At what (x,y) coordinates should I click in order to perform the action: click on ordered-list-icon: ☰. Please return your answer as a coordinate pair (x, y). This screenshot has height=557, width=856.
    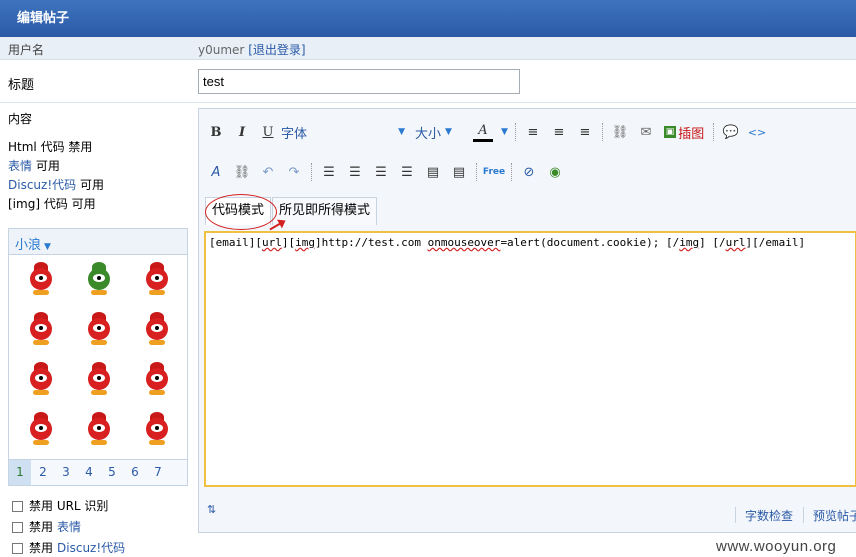
    Looking at the image, I should click on (329, 172).